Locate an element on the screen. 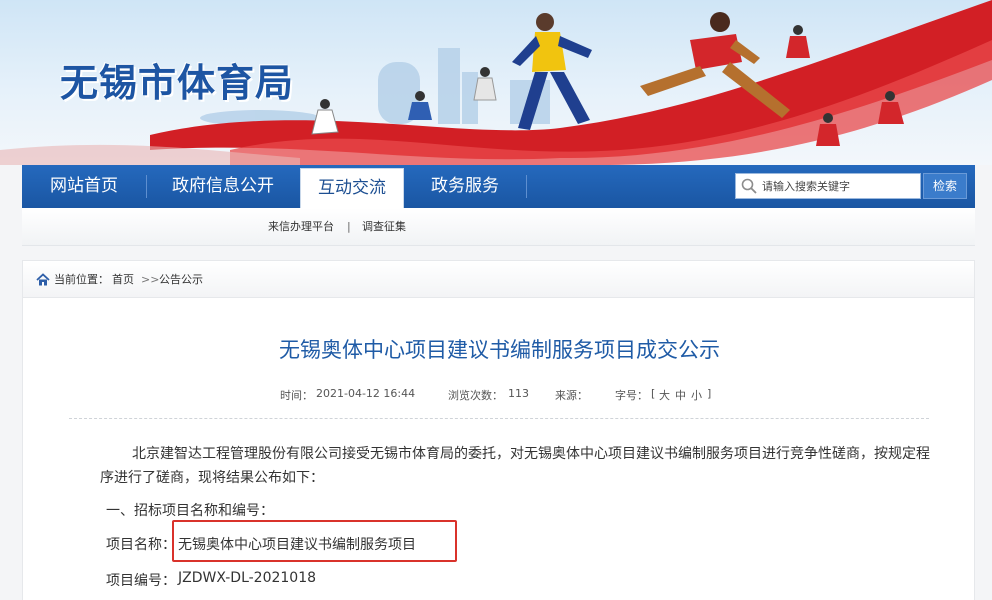  meta-time-label: 时间： is located at coordinates (296, 395).